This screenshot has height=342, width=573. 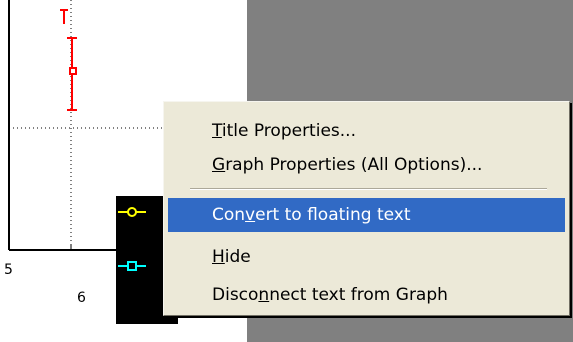 What do you see at coordinates (132, 266) in the screenshot?
I see `square-marker-line-icon` at bounding box center [132, 266].